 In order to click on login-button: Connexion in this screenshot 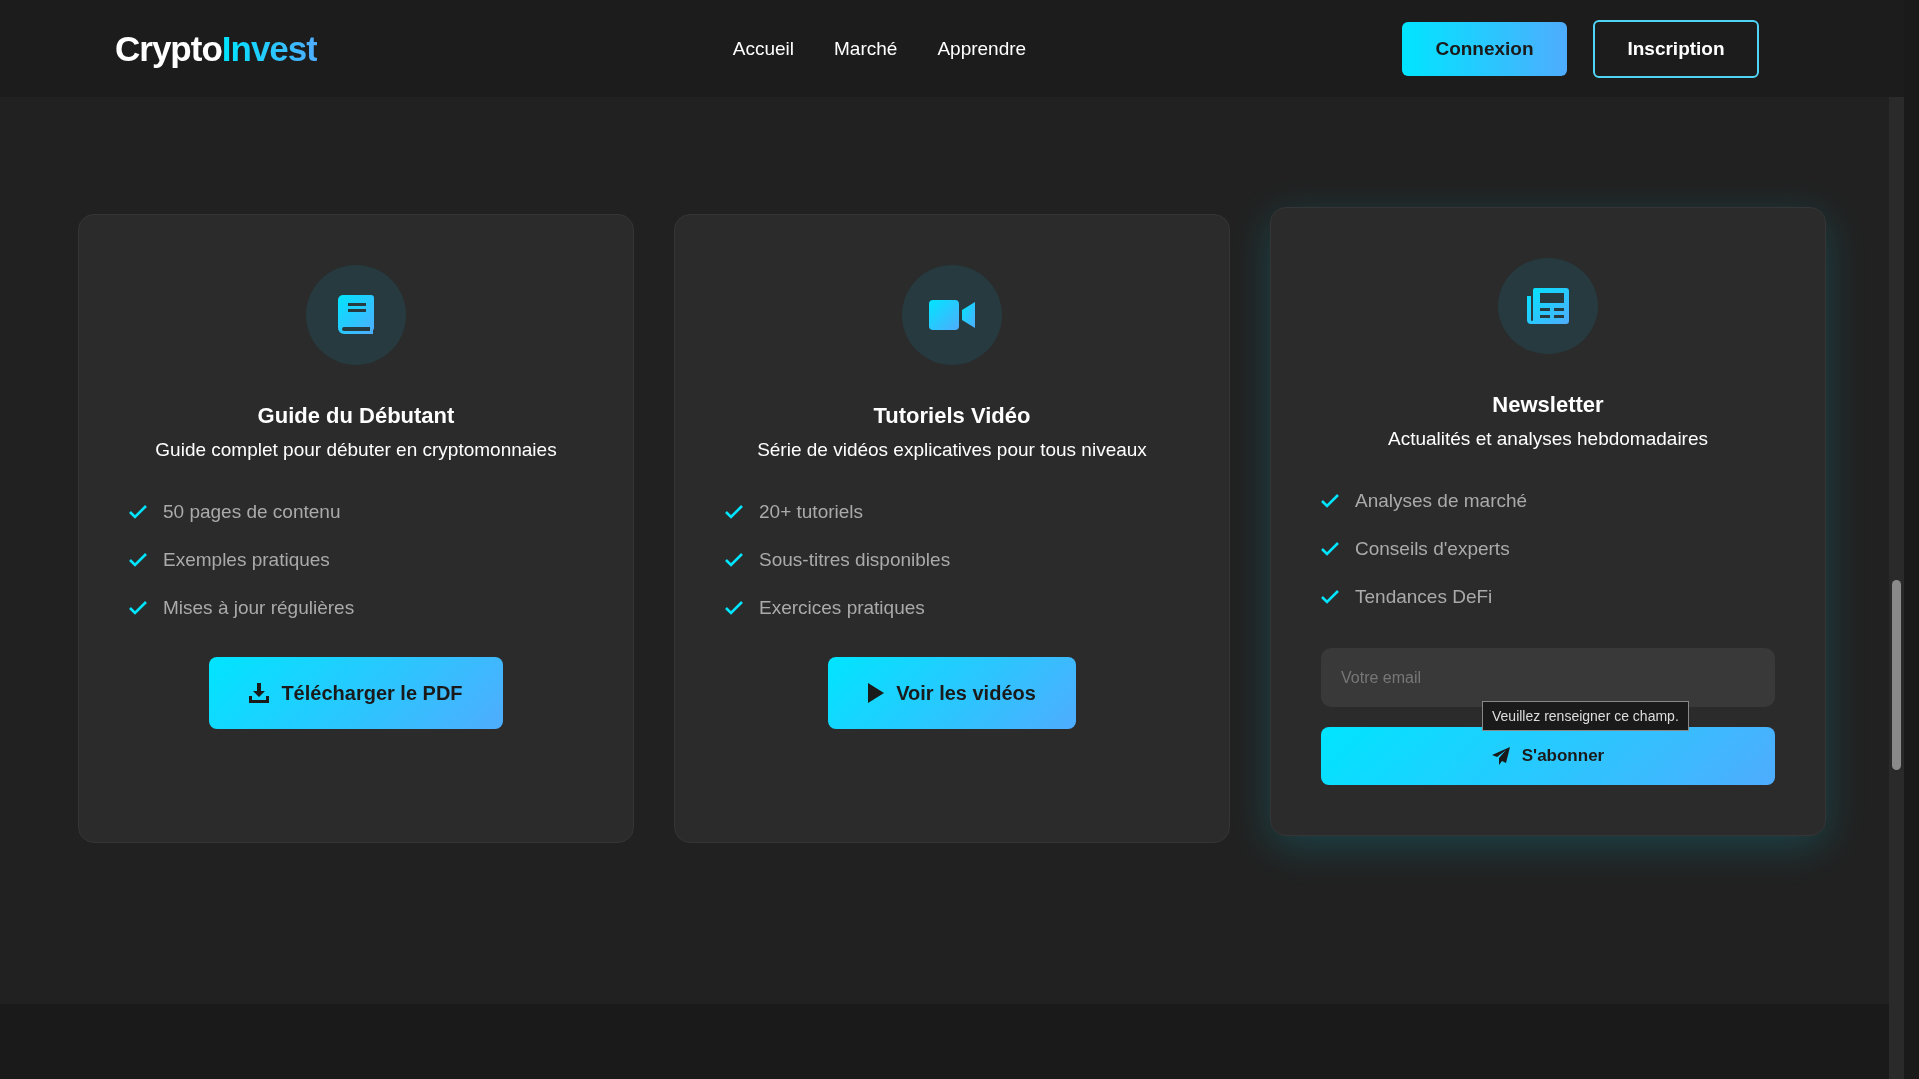, I will do `click(1484, 48)`.